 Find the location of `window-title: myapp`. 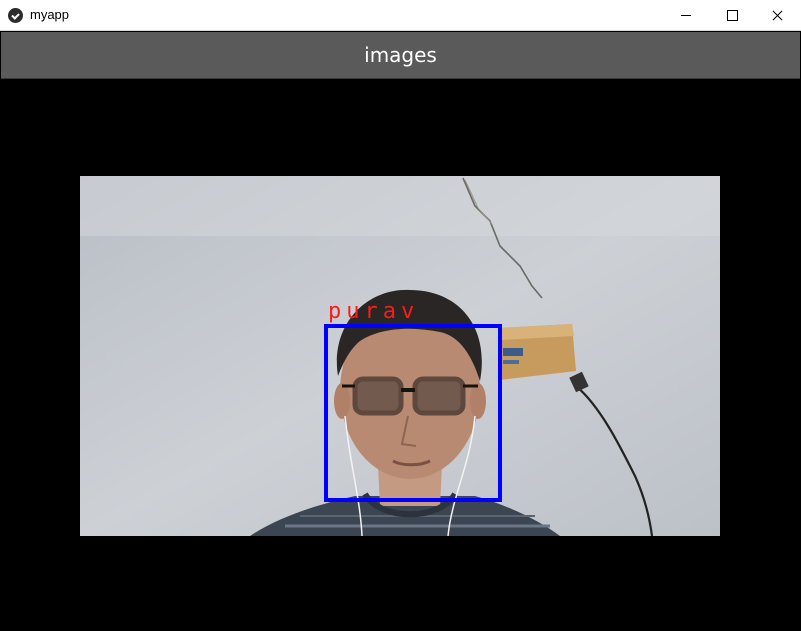

window-title: myapp is located at coordinates (50, 14).